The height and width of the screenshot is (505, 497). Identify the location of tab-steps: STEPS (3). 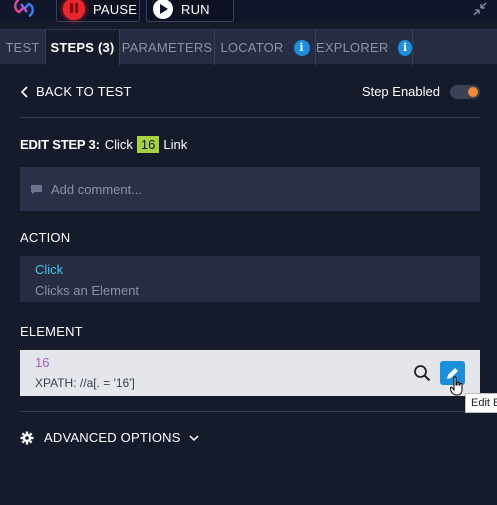
(83, 47).